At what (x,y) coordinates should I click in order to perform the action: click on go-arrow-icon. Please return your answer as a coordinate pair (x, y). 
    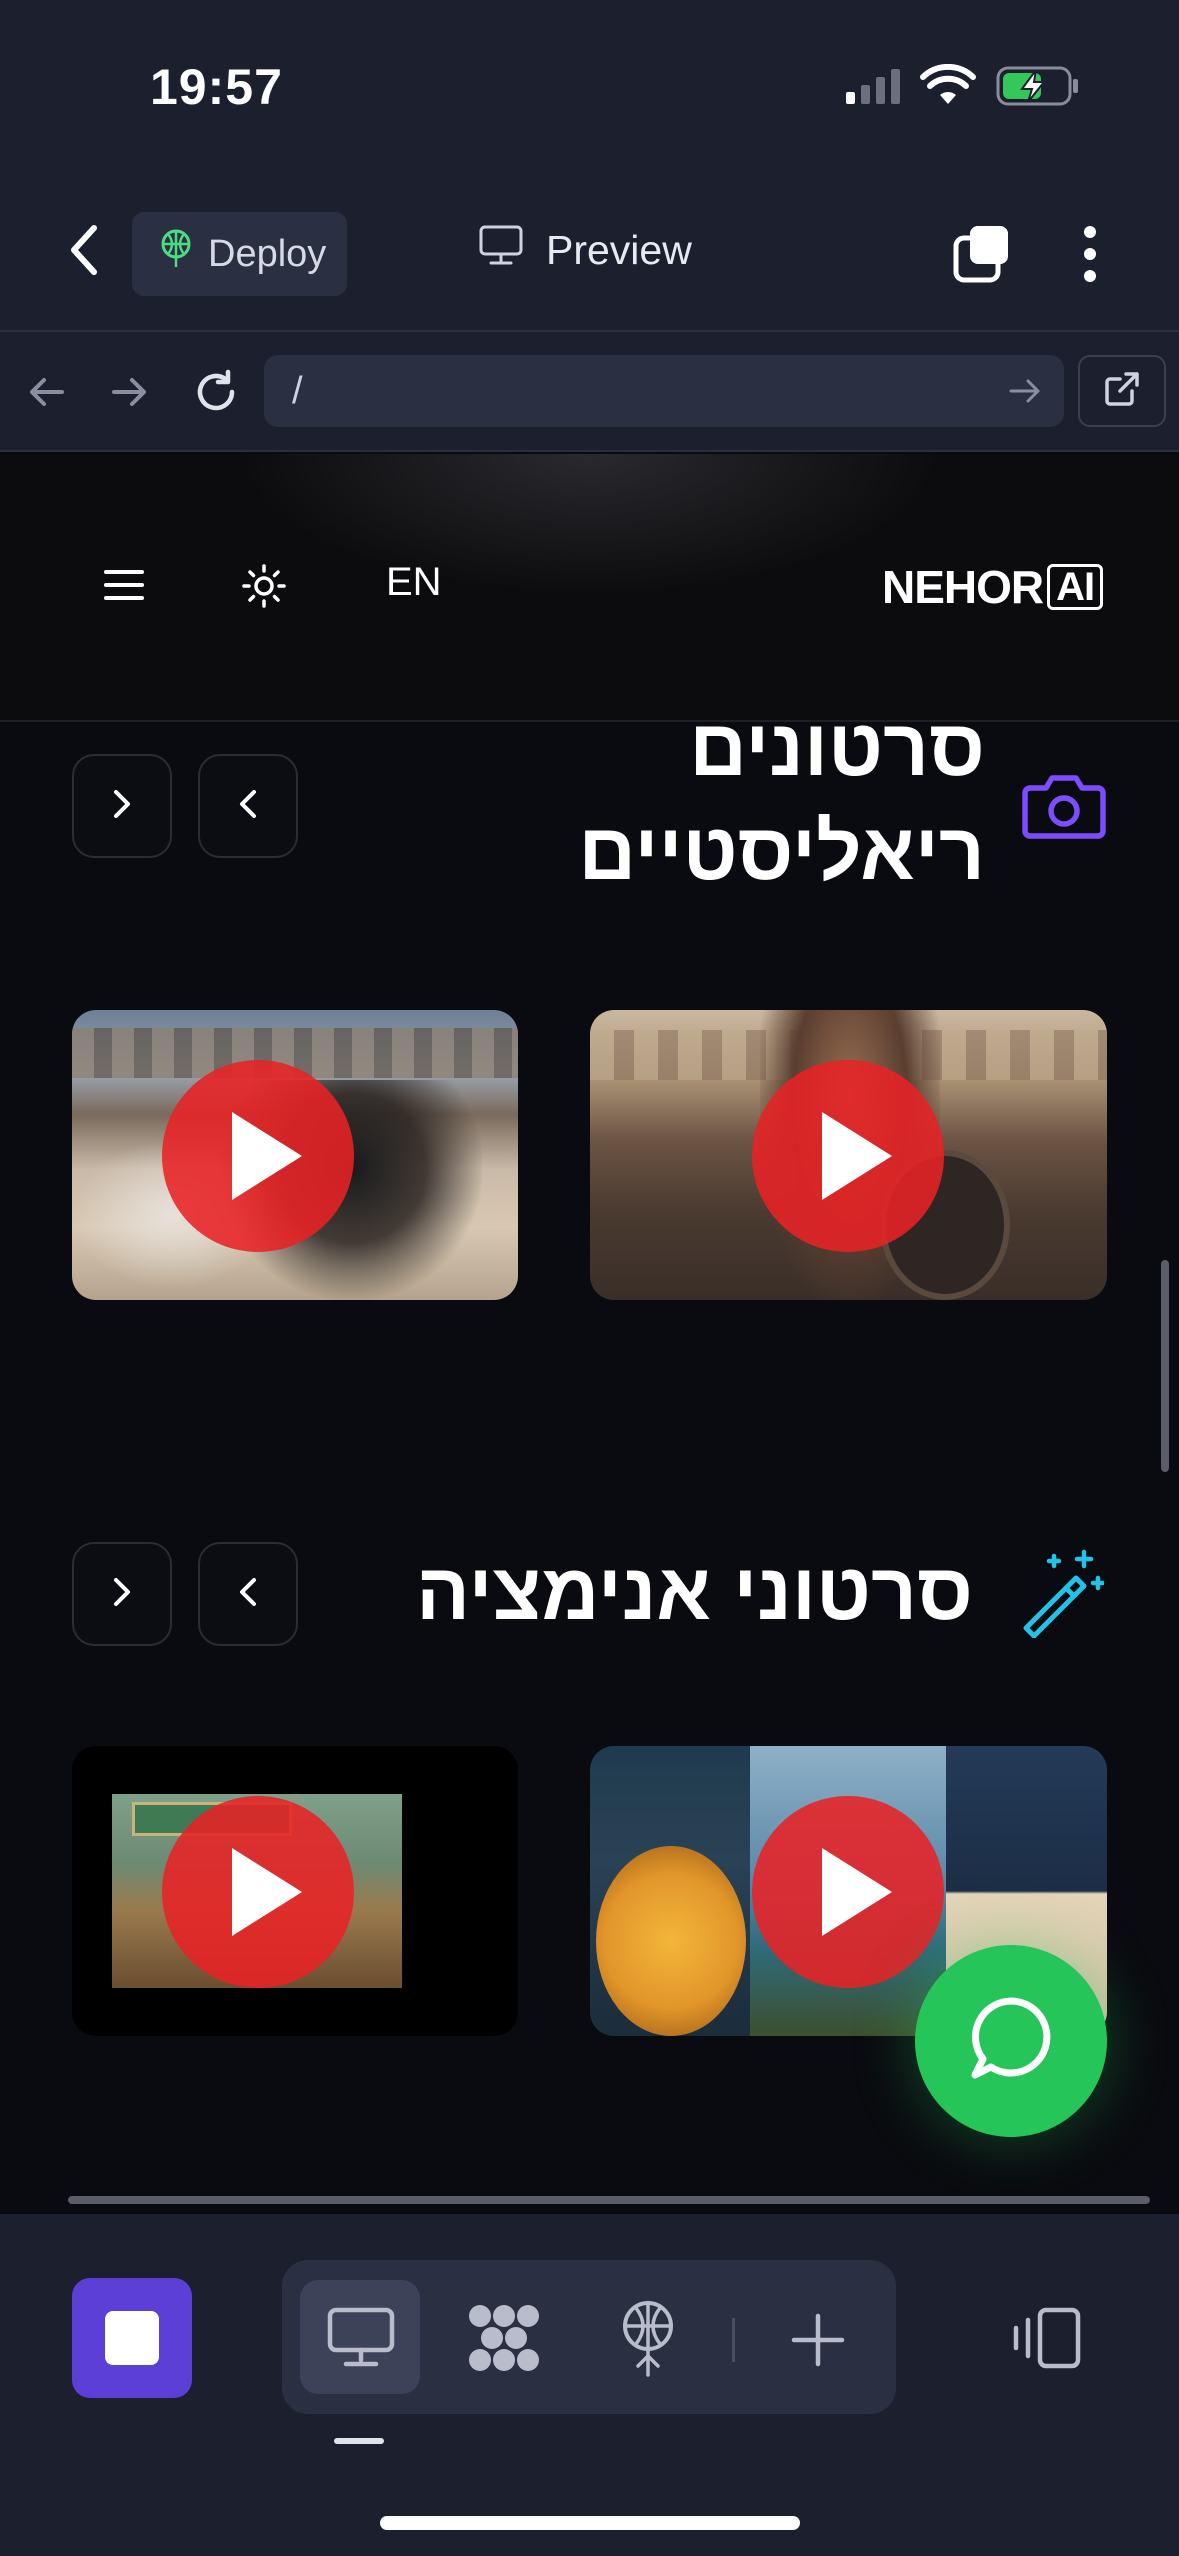
    Looking at the image, I should click on (1025, 391).